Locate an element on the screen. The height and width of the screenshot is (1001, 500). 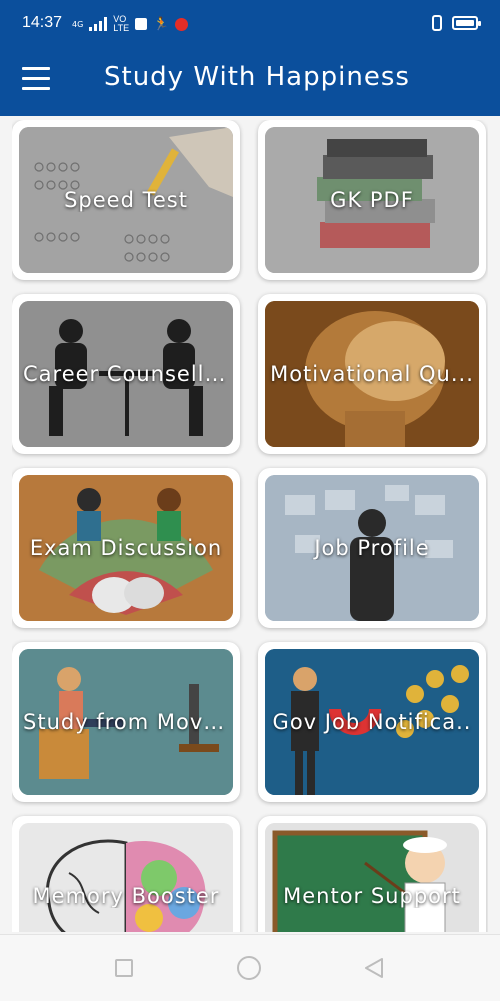
recents-square-icon is located at coordinates (124, 968).